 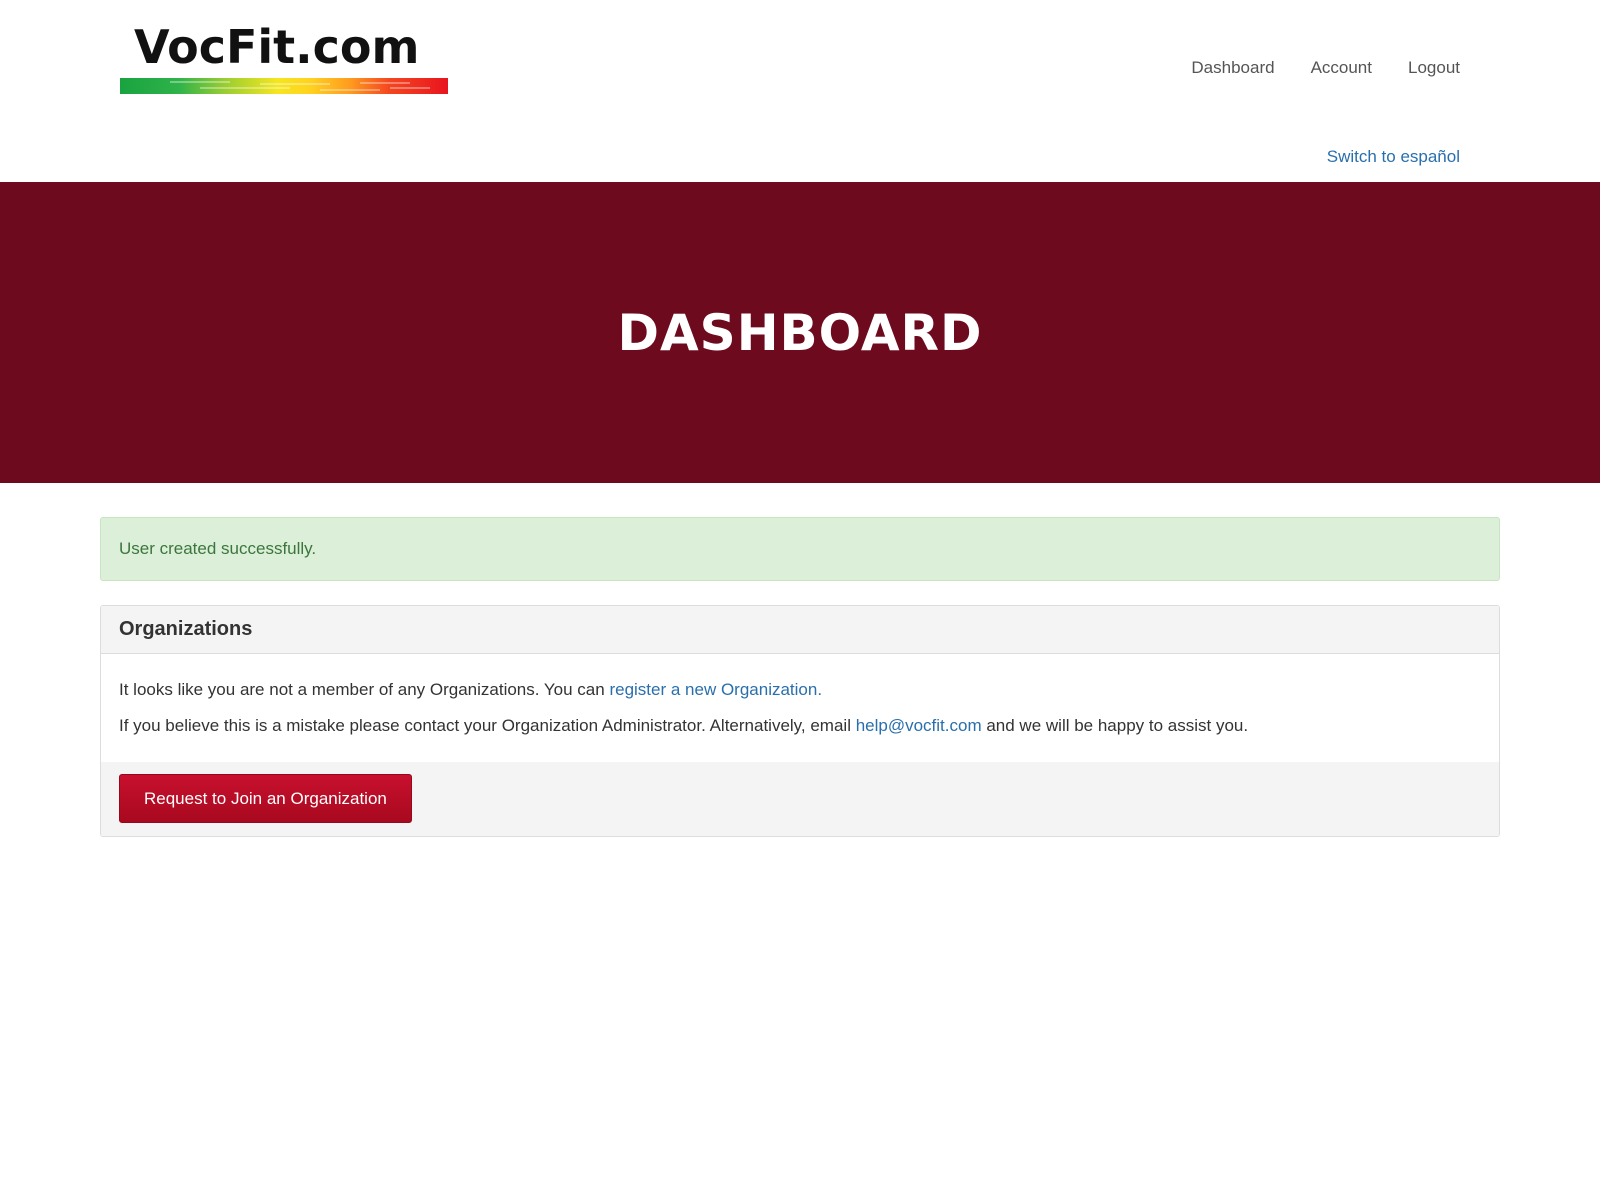 What do you see at coordinates (800, 549) in the screenshot?
I see `success-alert: User created successfully.` at bounding box center [800, 549].